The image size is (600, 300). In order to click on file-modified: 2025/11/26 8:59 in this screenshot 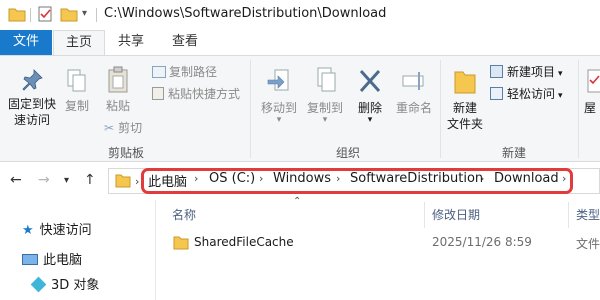, I will do `click(482, 242)`.